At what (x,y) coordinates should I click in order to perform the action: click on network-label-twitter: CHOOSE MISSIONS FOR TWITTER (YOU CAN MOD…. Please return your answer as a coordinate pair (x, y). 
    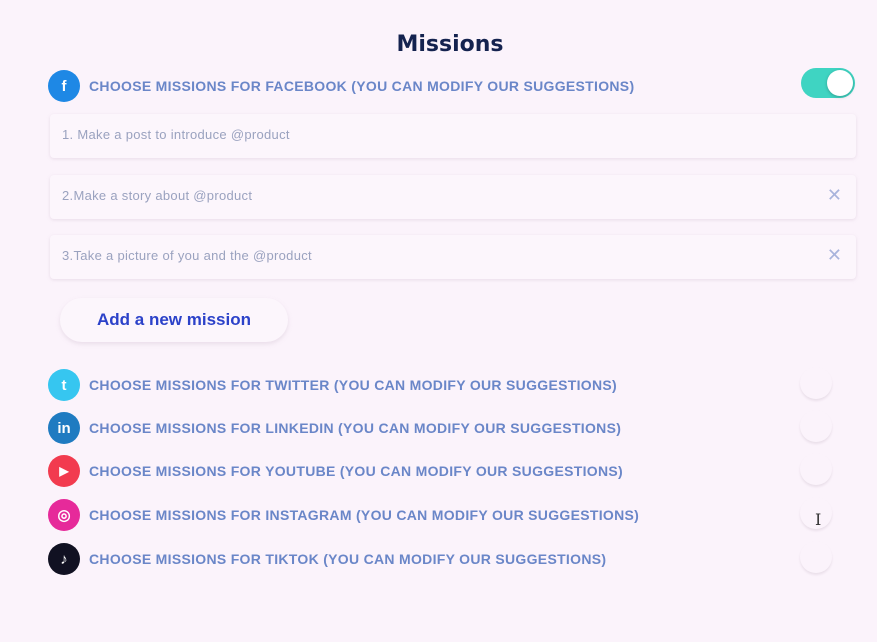
    Looking at the image, I should click on (353, 385).